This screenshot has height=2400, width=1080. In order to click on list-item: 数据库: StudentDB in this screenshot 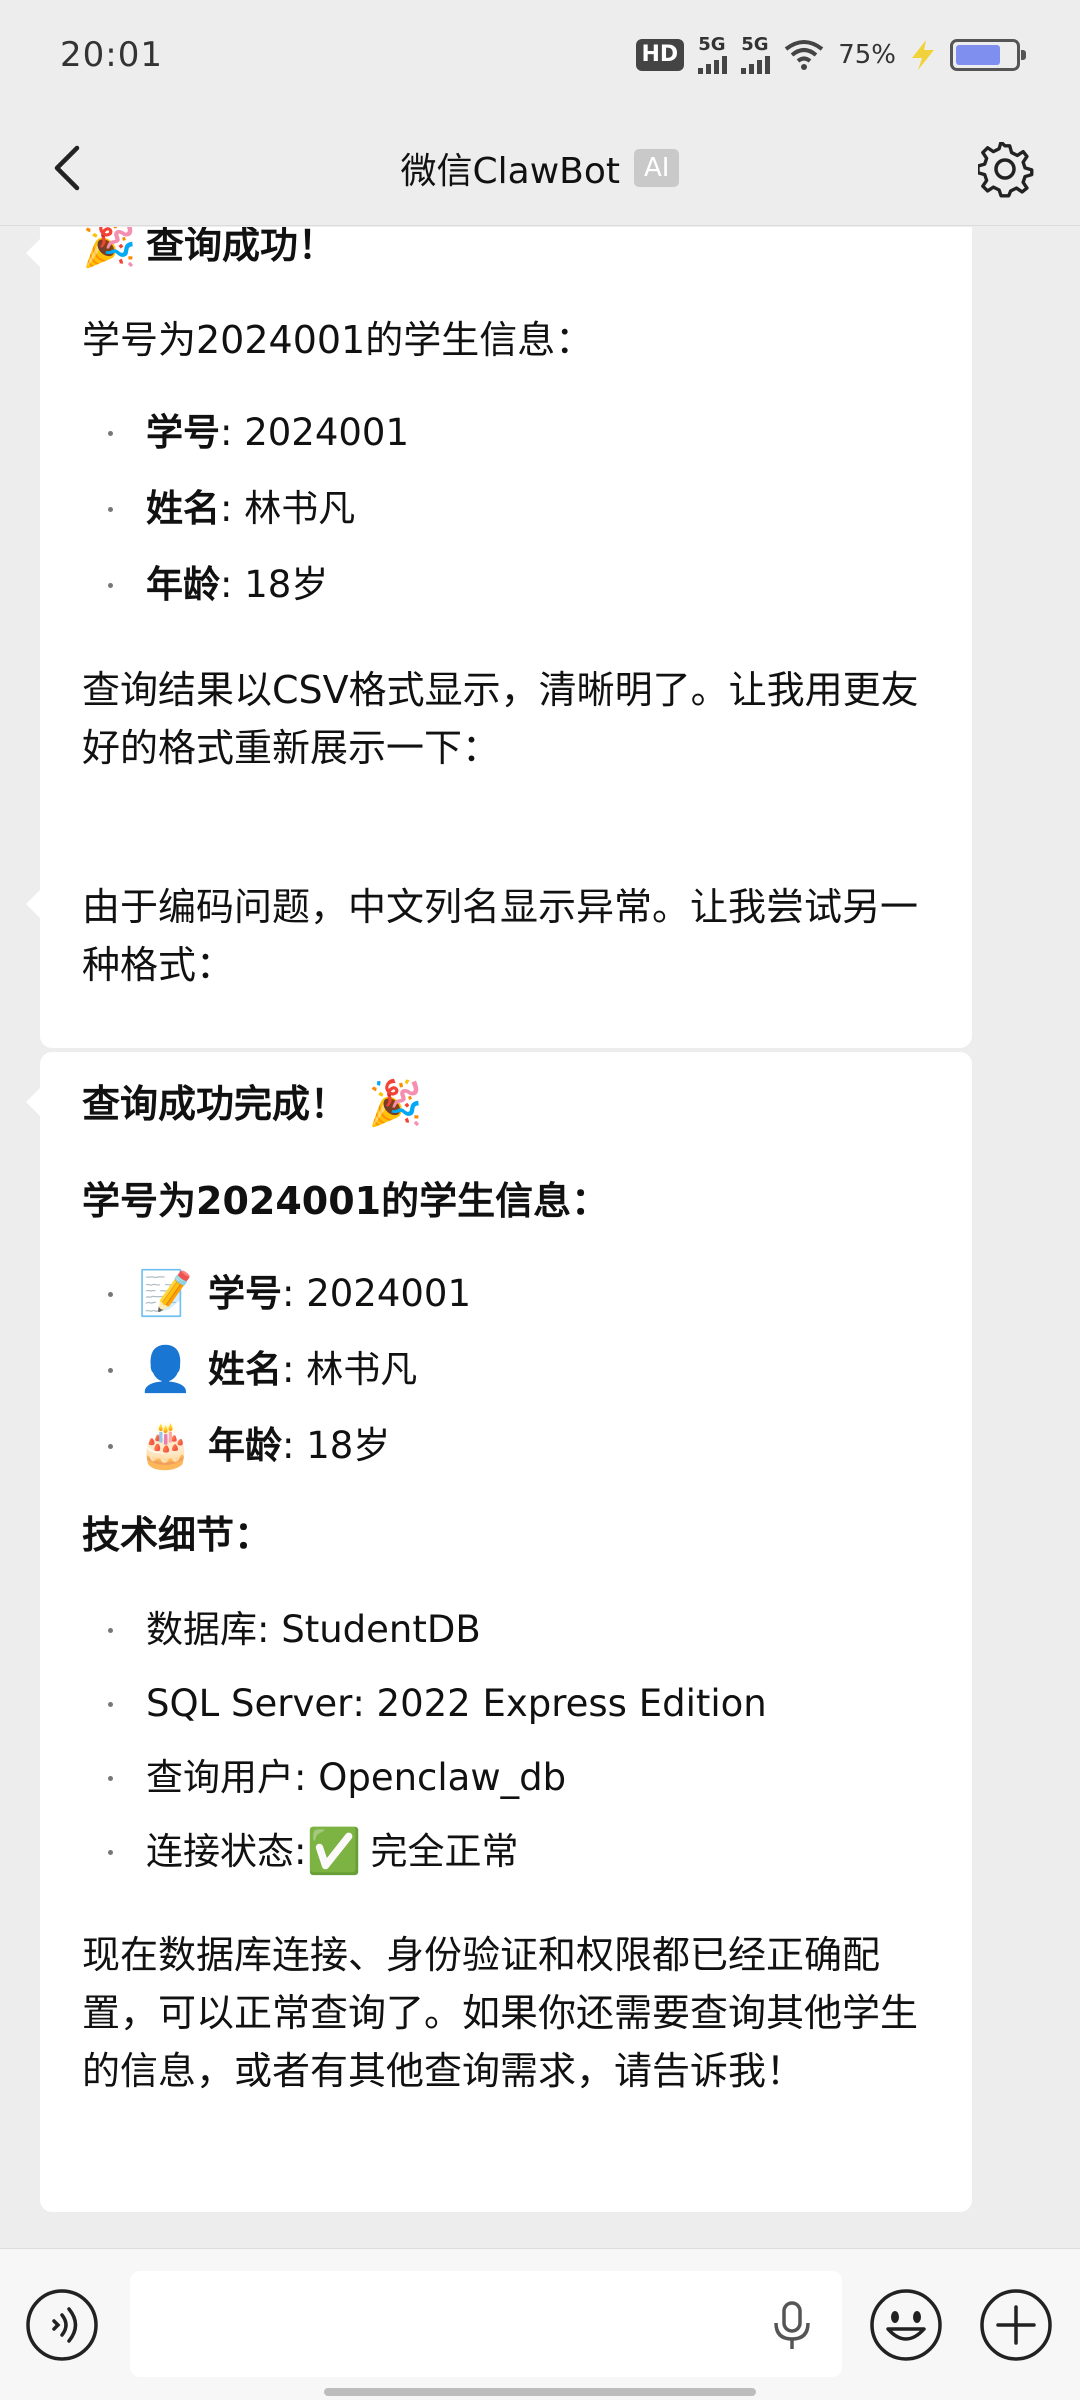, I will do `click(506, 1630)`.